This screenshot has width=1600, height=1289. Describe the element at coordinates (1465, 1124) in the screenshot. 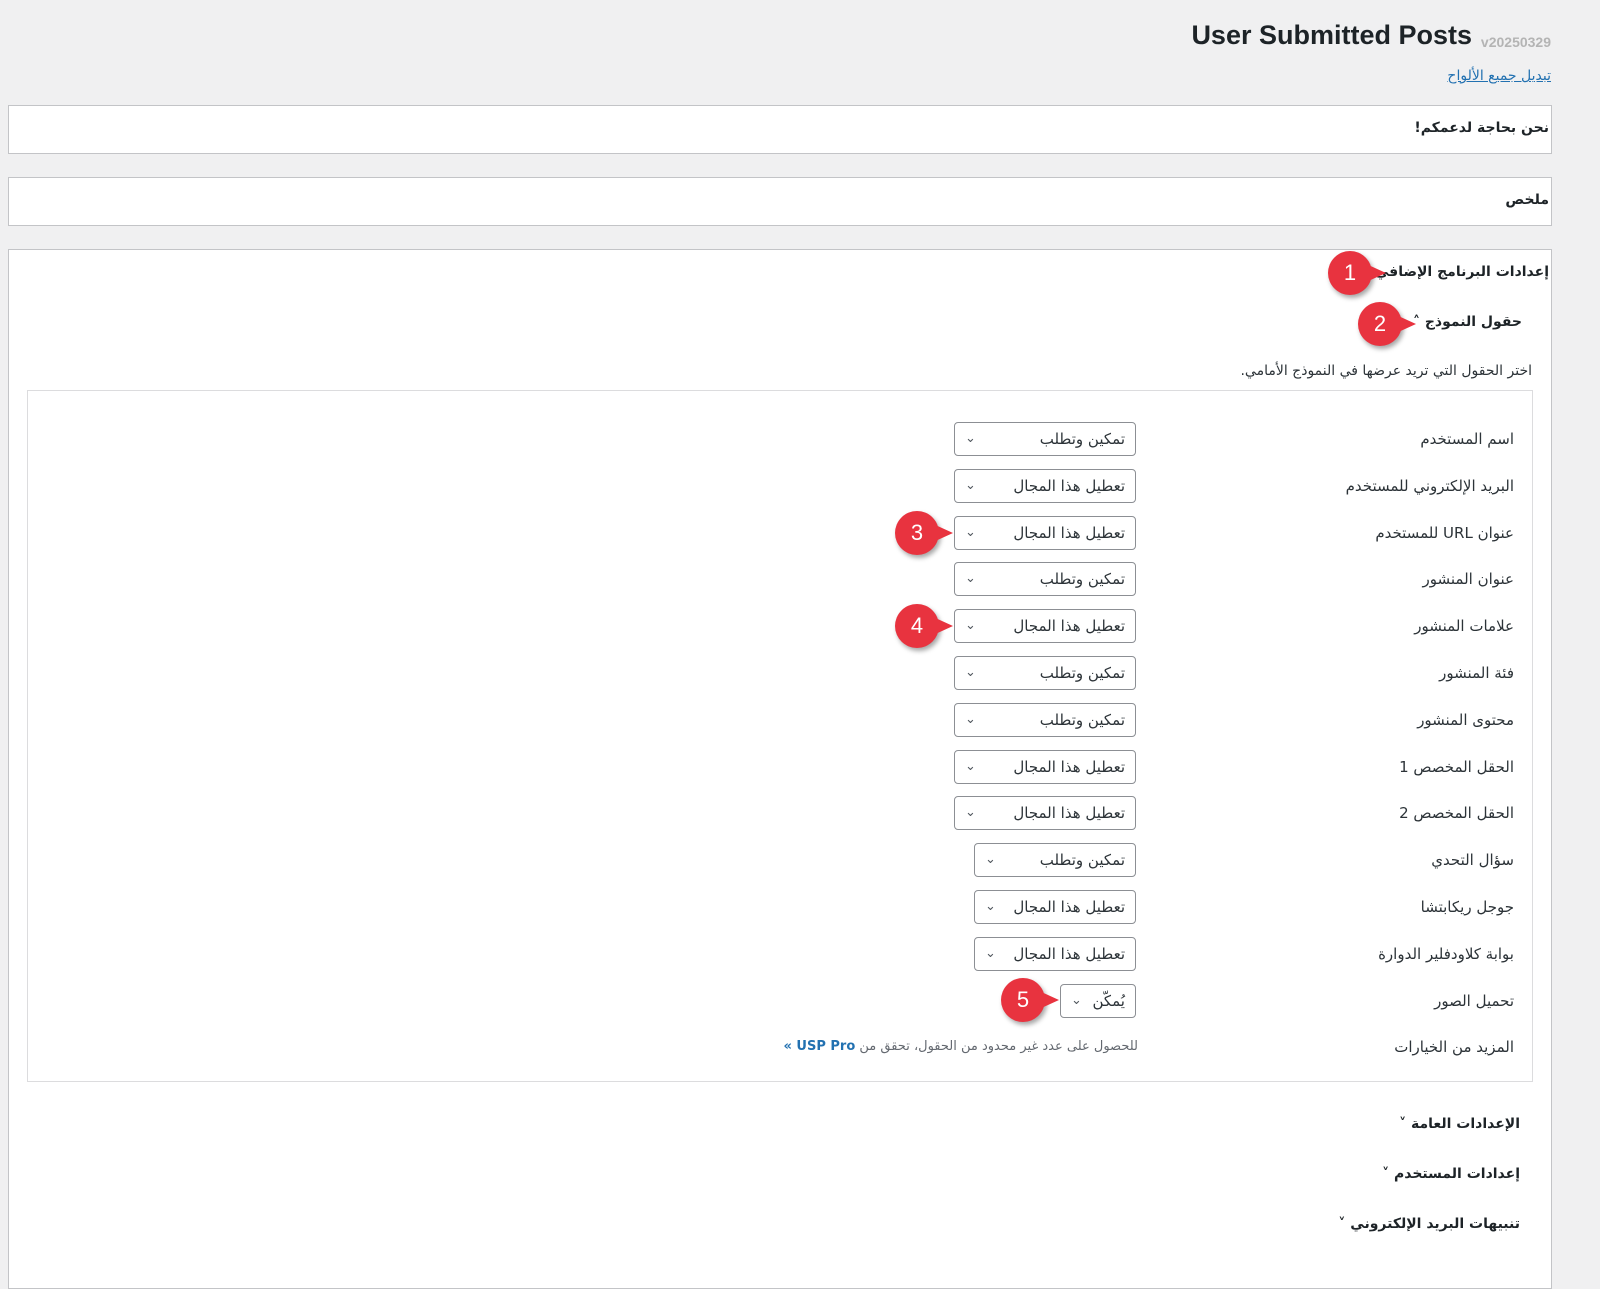

I see `section-label: الإعدادات العامة` at that location.